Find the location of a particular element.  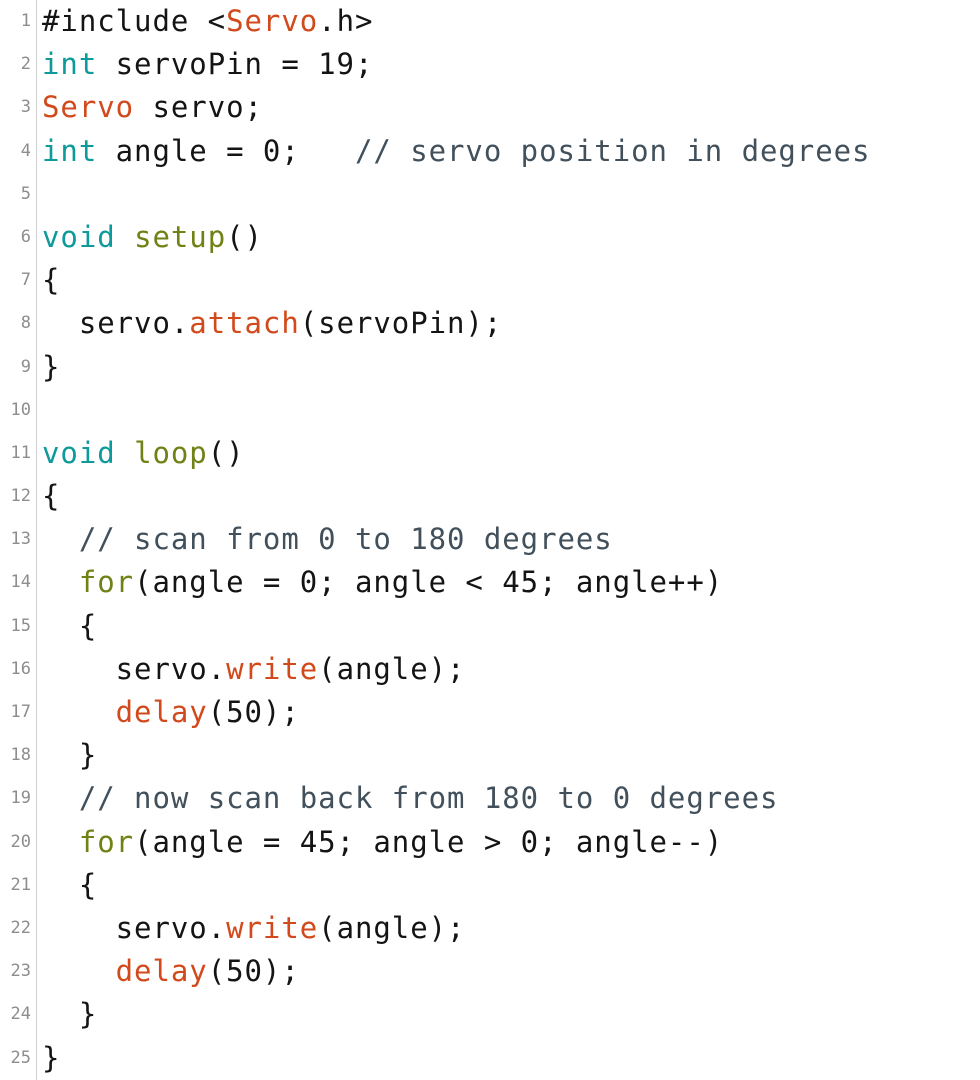

line-code: void setup() is located at coordinates (152, 237).